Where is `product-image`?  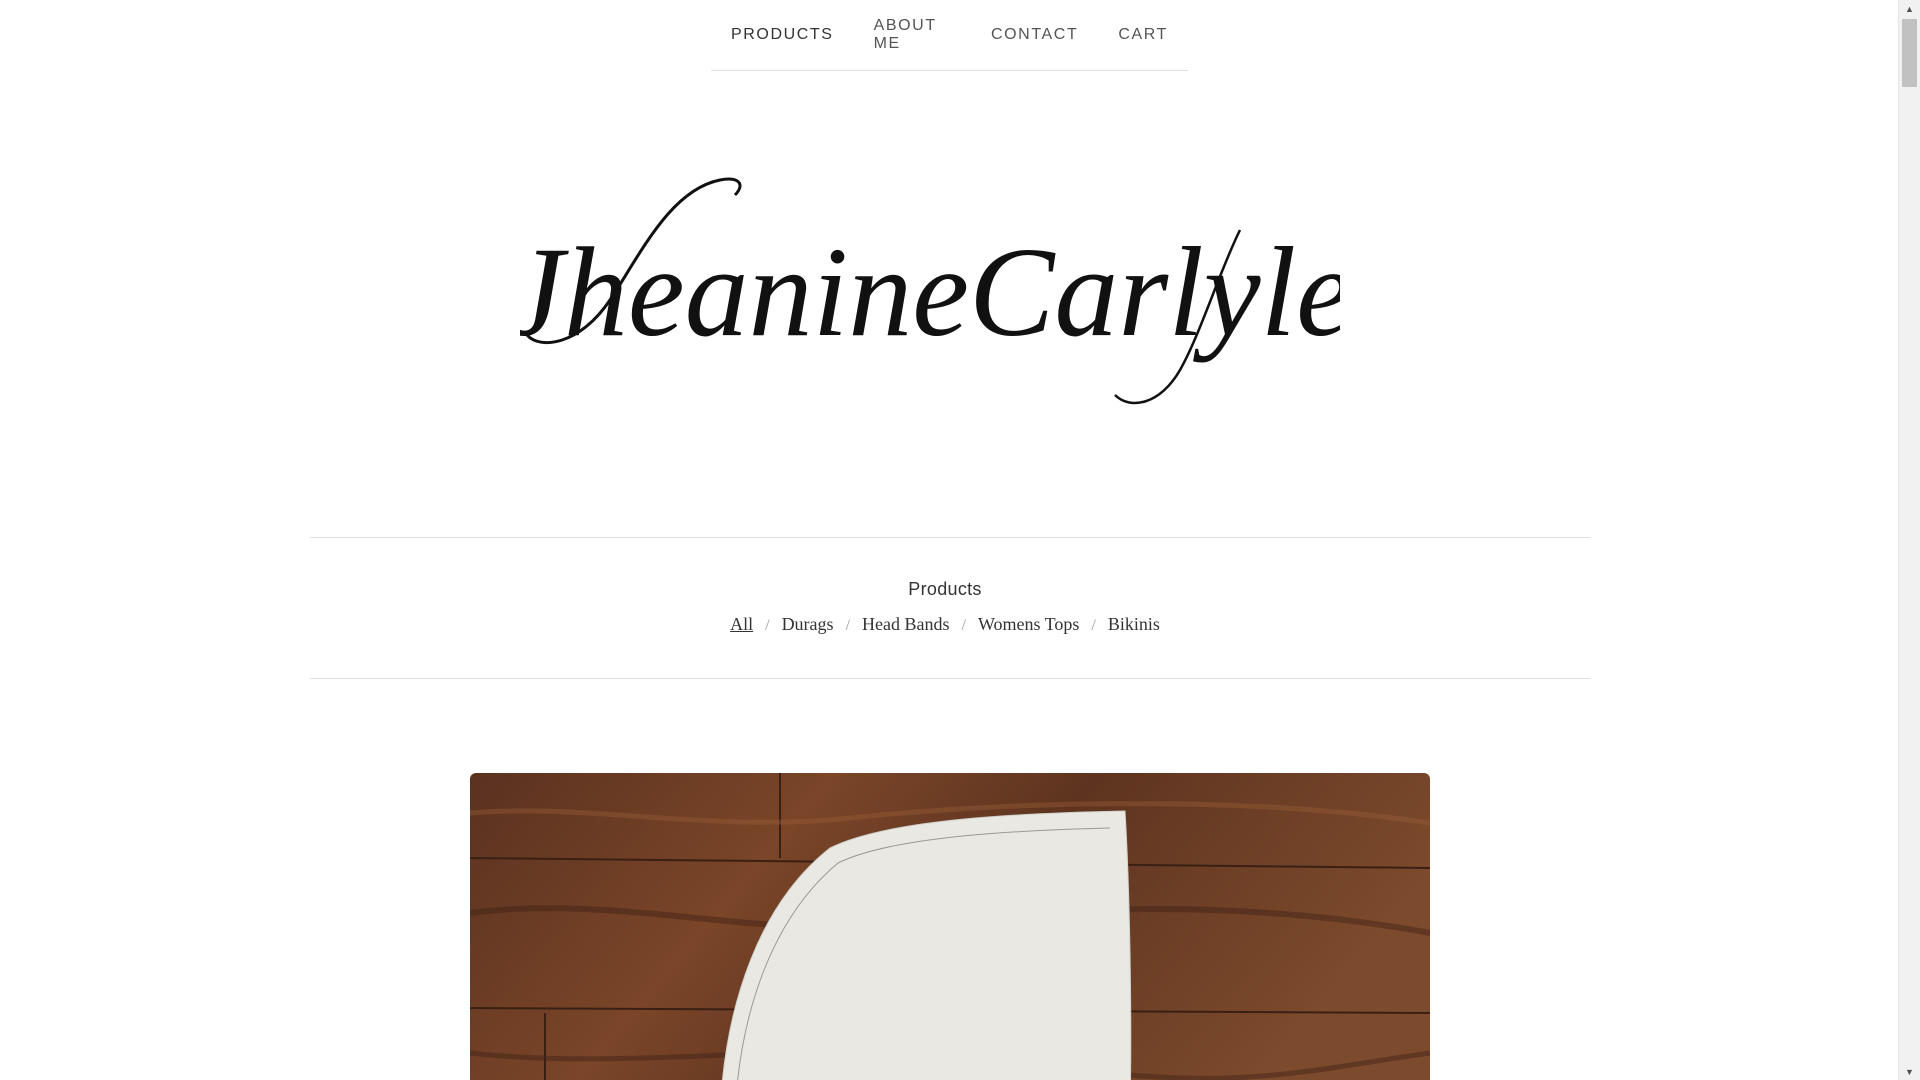
product-image is located at coordinates (950, 926).